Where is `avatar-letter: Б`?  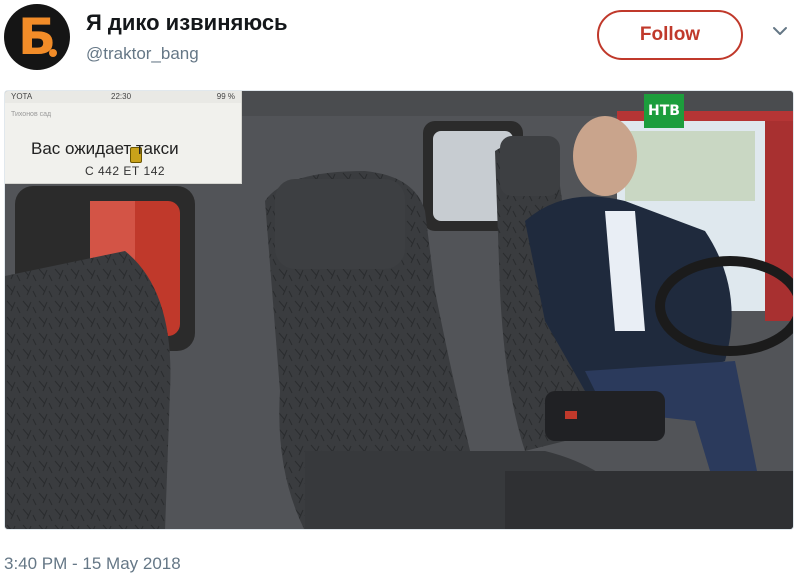 avatar-letter: Б is located at coordinates (37, 37).